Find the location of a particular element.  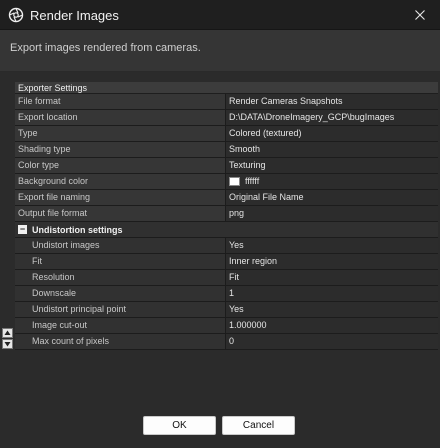

cancel-button: Cancel is located at coordinates (258, 425).